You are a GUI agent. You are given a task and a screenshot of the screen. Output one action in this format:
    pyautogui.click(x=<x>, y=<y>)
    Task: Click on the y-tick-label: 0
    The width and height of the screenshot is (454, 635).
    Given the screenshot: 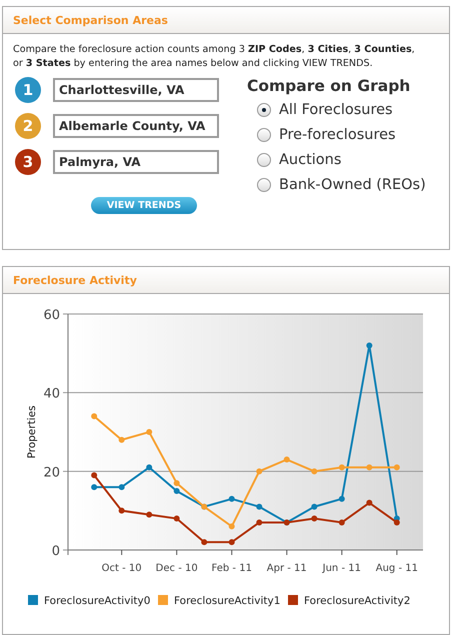 What is the action you would take?
    pyautogui.click(x=56, y=552)
    